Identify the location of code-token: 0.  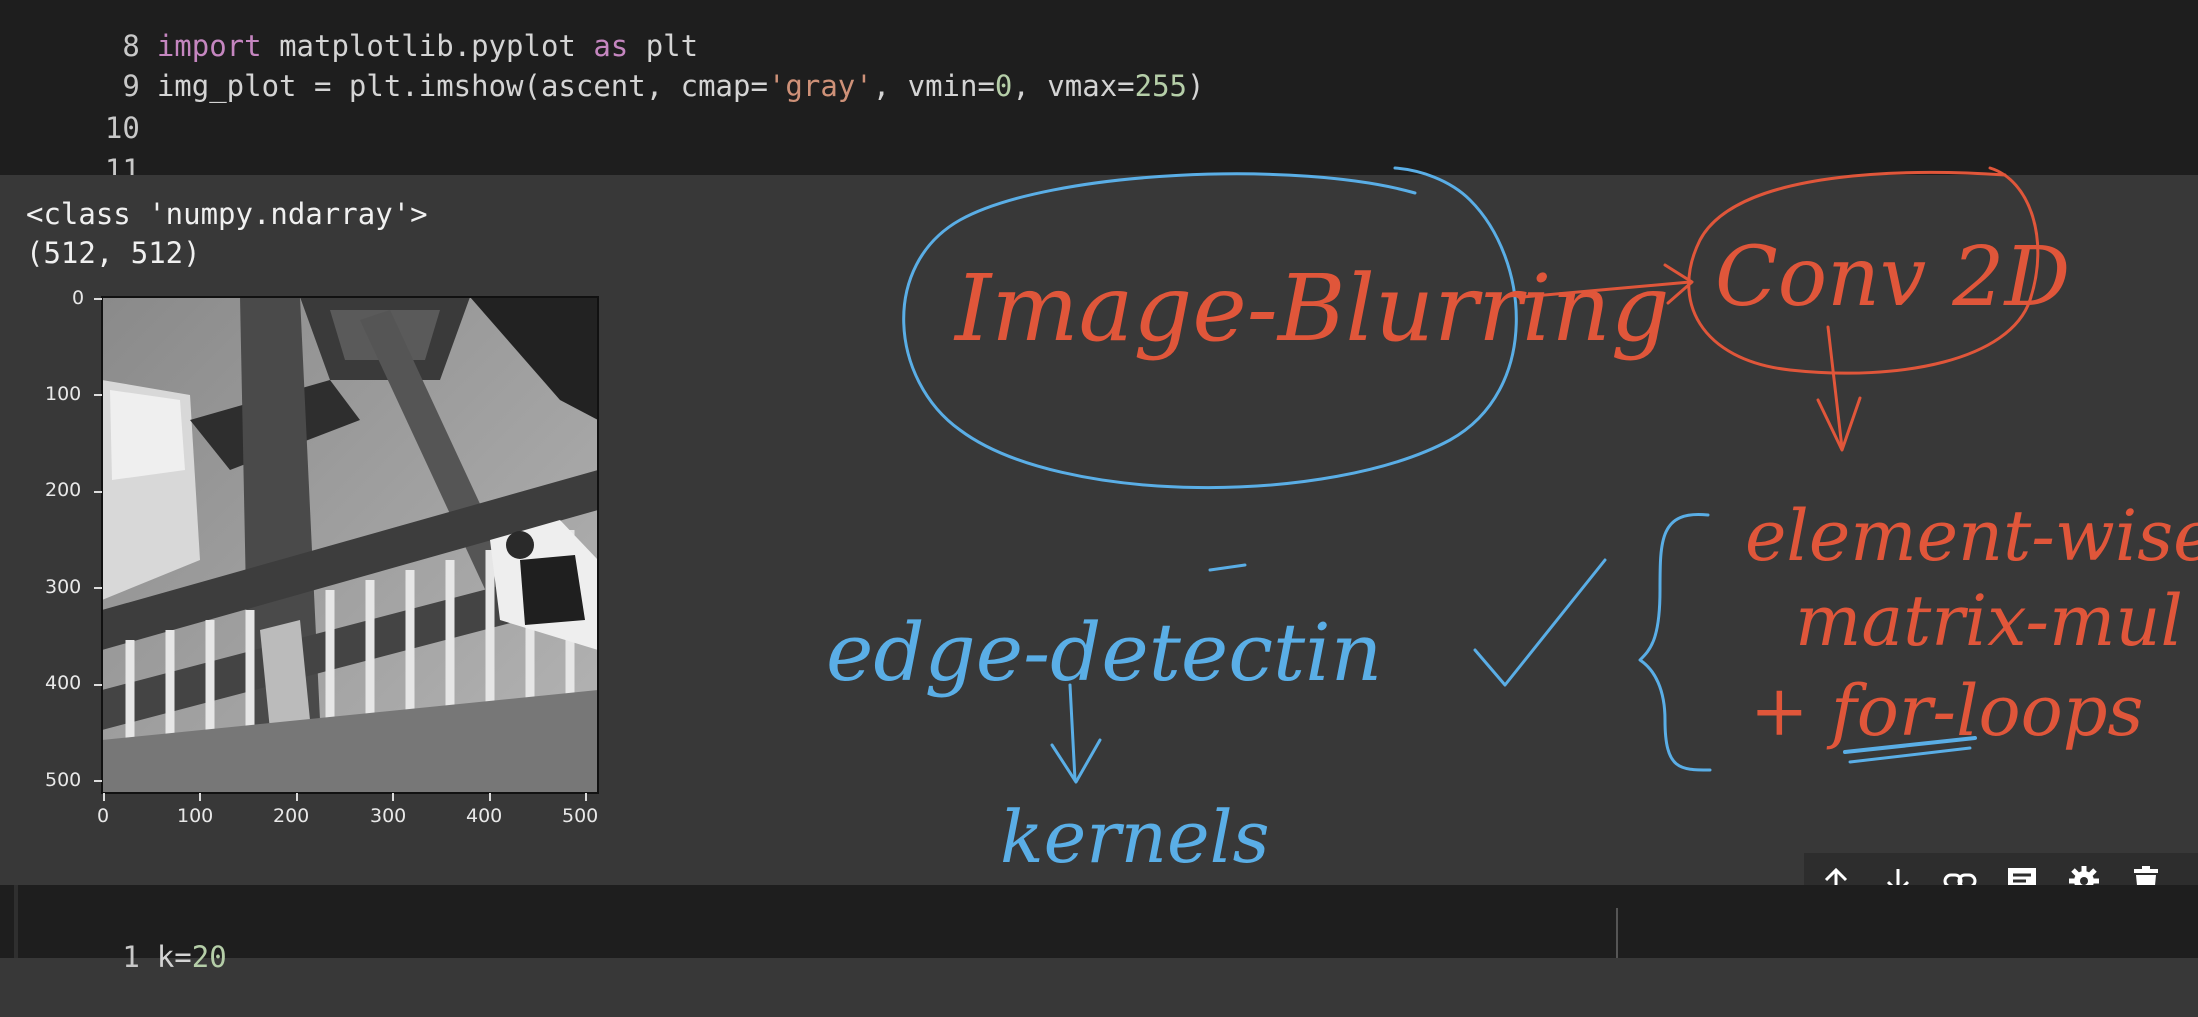
(1003, 86).